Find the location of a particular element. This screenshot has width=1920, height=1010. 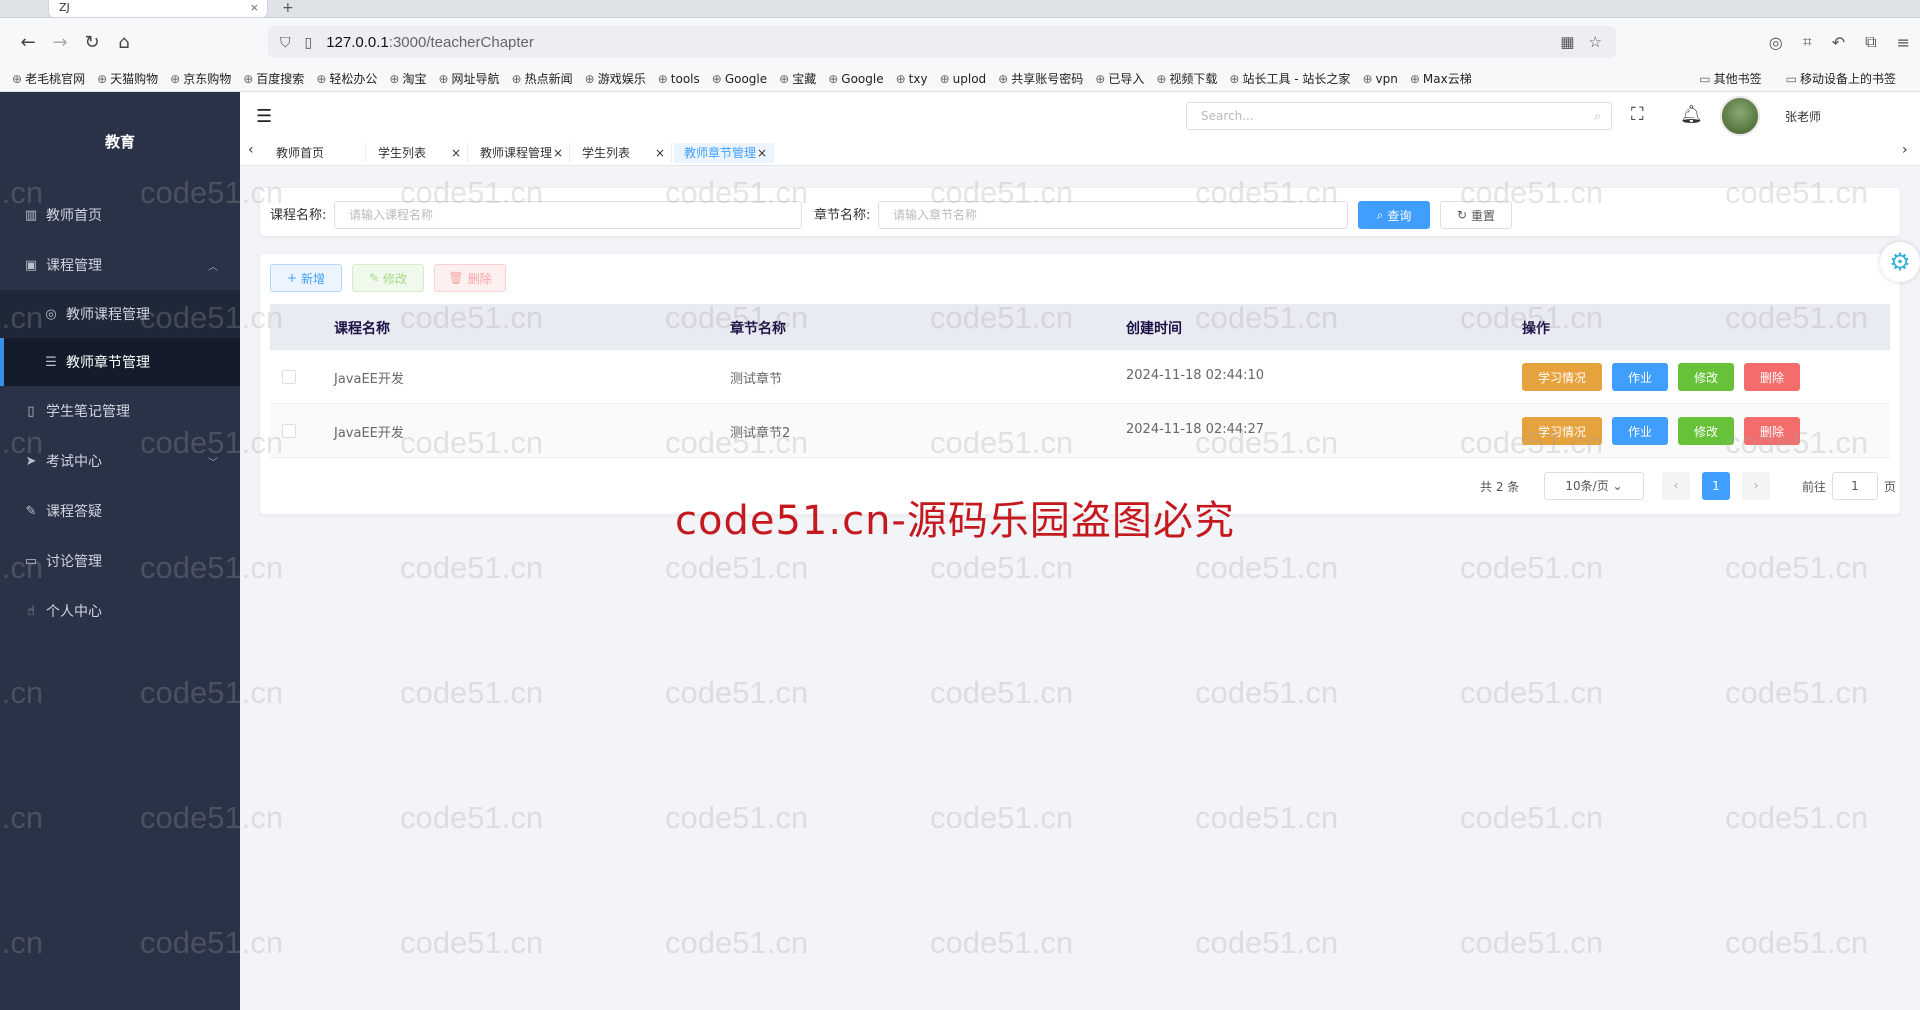

next-page-button: › is located at coordinates (1756, 486).